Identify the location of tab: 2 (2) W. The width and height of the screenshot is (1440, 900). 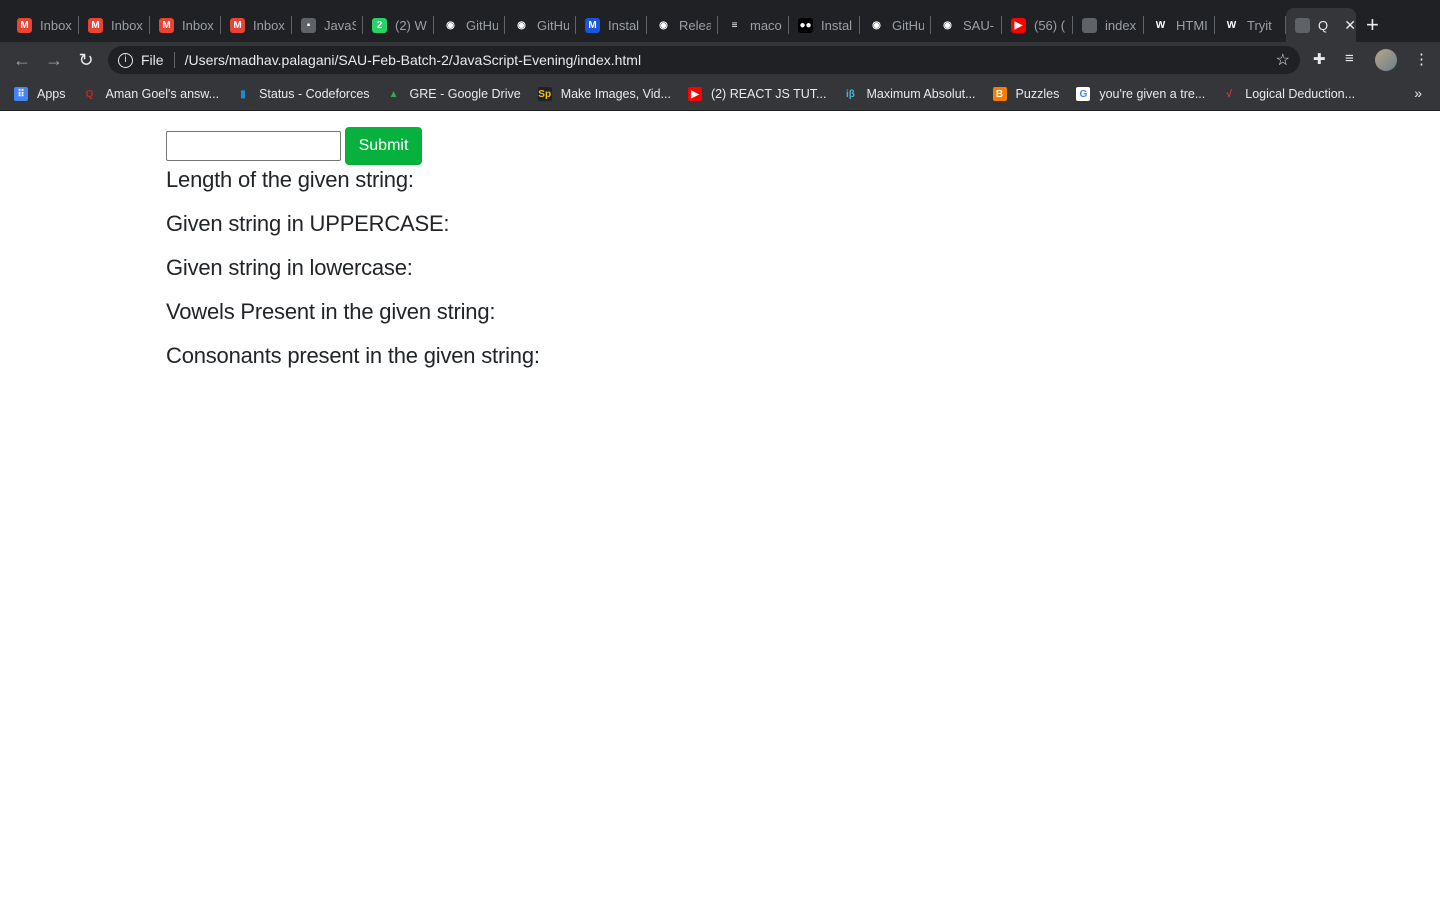
(398, 25).